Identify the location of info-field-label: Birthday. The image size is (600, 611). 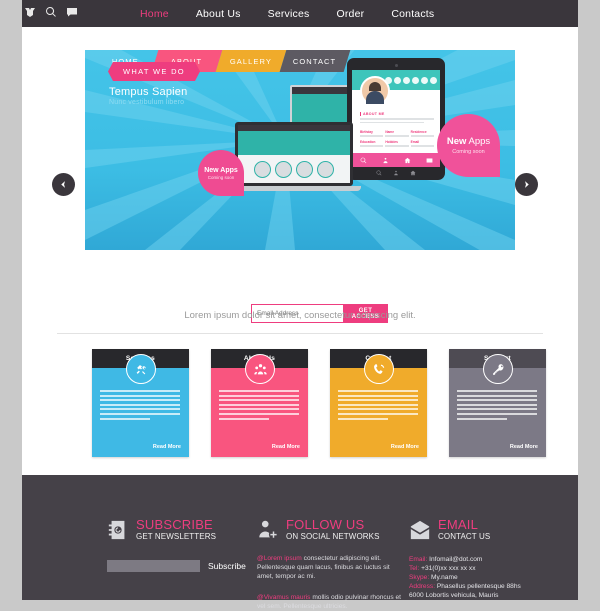
(366, 132).